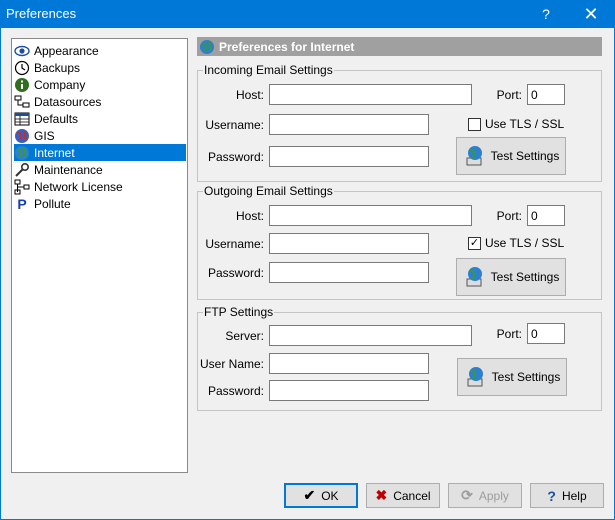  What do you see at coordinates (309, 495) in the screenshot?
I see `checkmark-icon: ✔` at bounding box center [309, 495].